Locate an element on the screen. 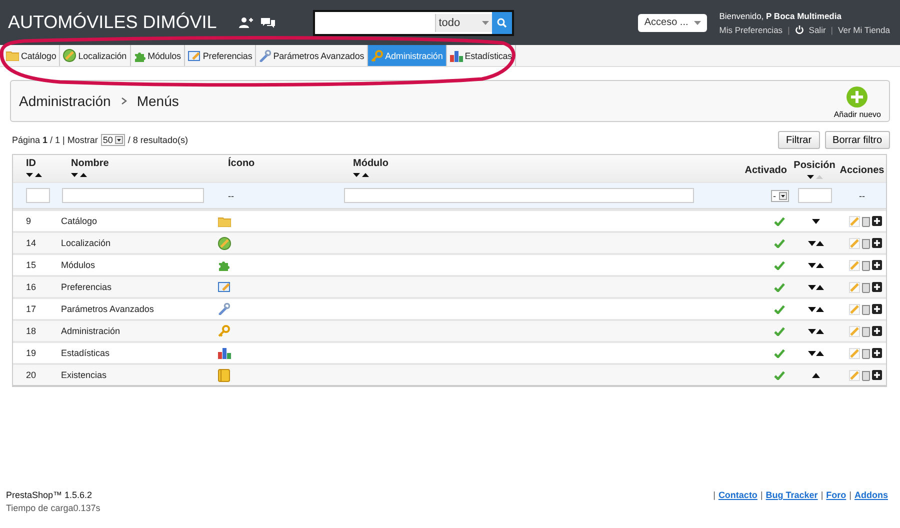 This screenshot has height=528, width=900. table-cell: 19 is located at coordinates (31, 353).